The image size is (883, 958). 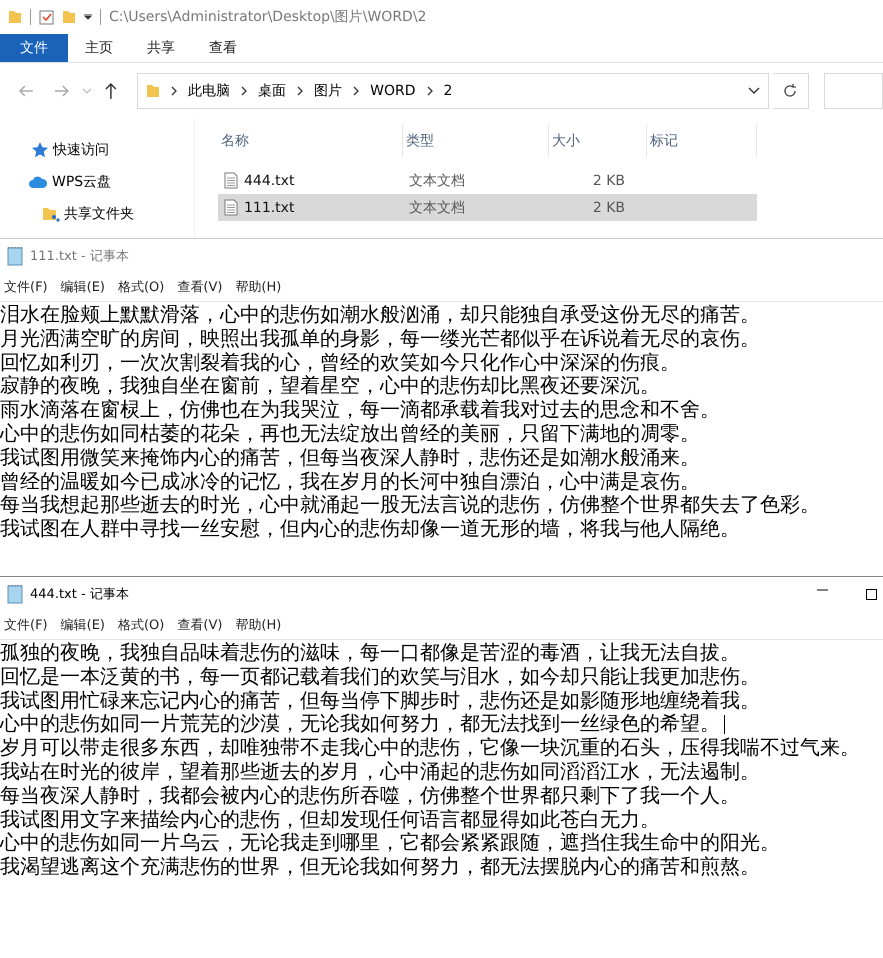 I want to click on text-line: 雨水滴落在窗棂上，仿佛也在为我哭泣，每一滴都承载着我对过去的思念和不舍。, so click(x=360, y=410).